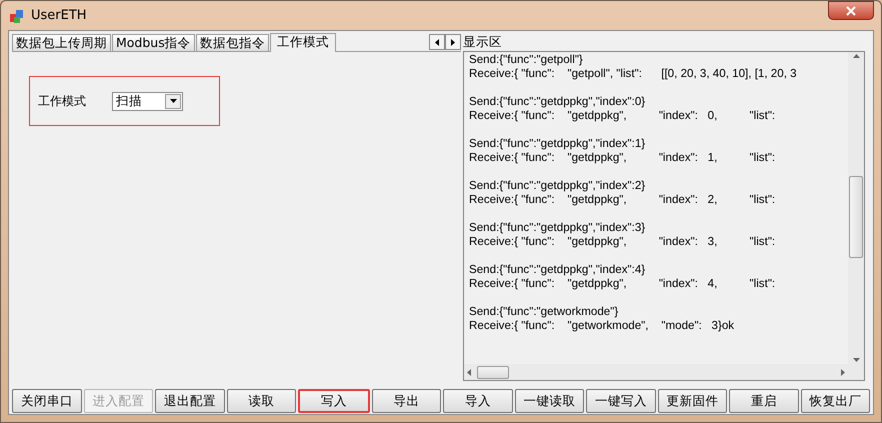  Describe the element at coordinates (334, 401) in the screenshot. I see `toolbar-button: 写入` at that location.